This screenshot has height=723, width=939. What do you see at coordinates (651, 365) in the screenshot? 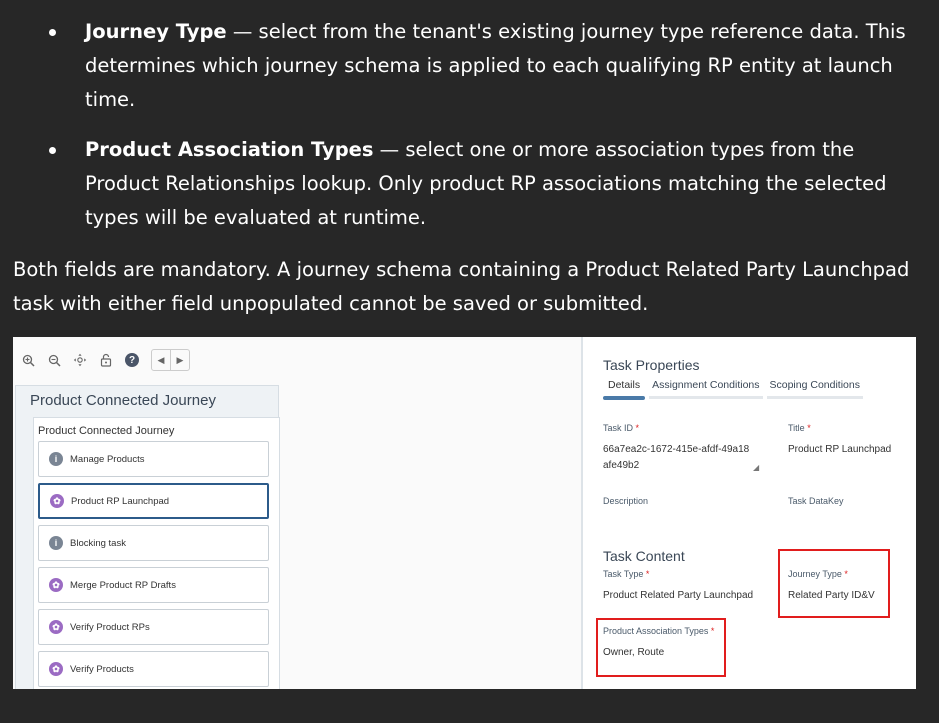
I see `panel-title: Task Properties` at bounding box center [651, 365].